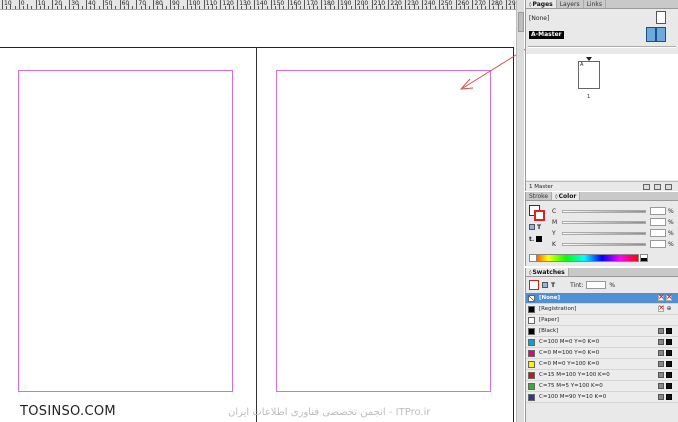  I want to click on tint-input, so click(596, 285).